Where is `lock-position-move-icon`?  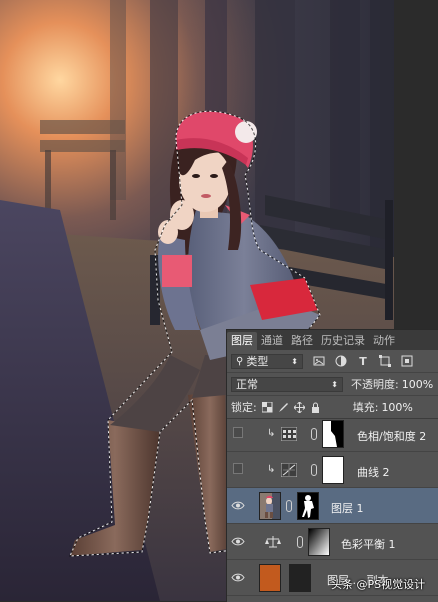
lock-position-move-icon is located at coordinates (299, 407).